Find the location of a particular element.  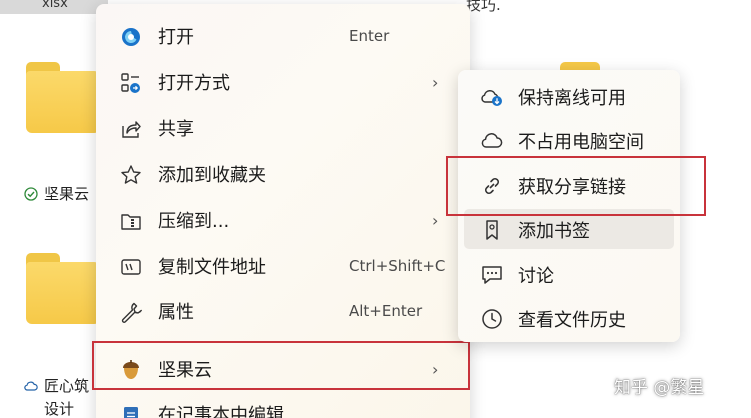

submenu-item-keep-offline: 保持离线可用 is located at coordinates (569, 96).